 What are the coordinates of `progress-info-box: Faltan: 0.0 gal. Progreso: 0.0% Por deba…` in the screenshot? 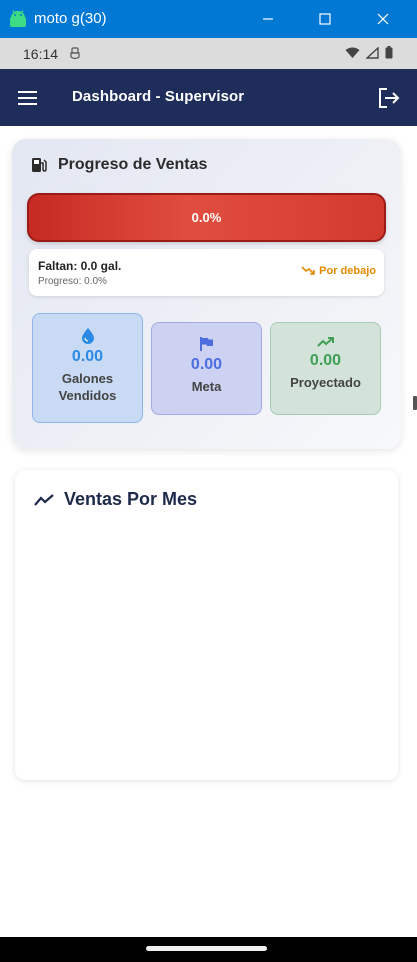 It's located at (206, 272).